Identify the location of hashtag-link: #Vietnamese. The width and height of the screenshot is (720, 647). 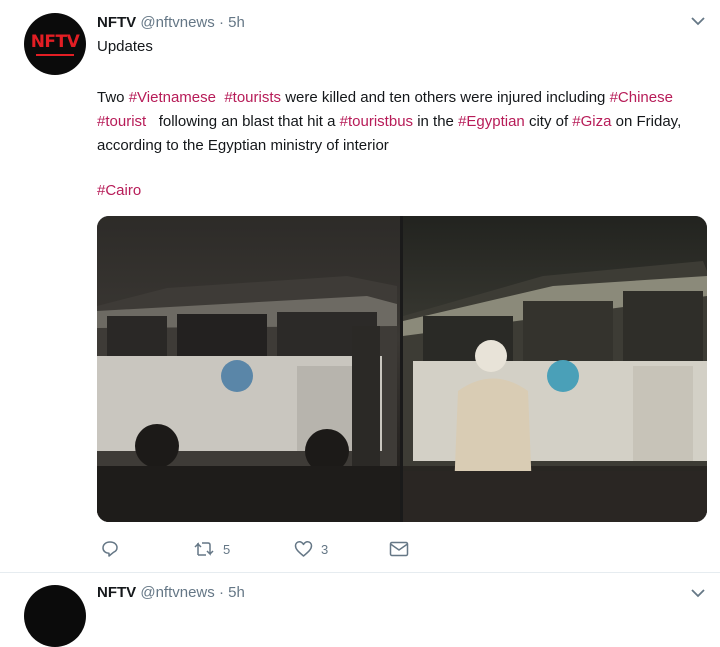
(172, 97).